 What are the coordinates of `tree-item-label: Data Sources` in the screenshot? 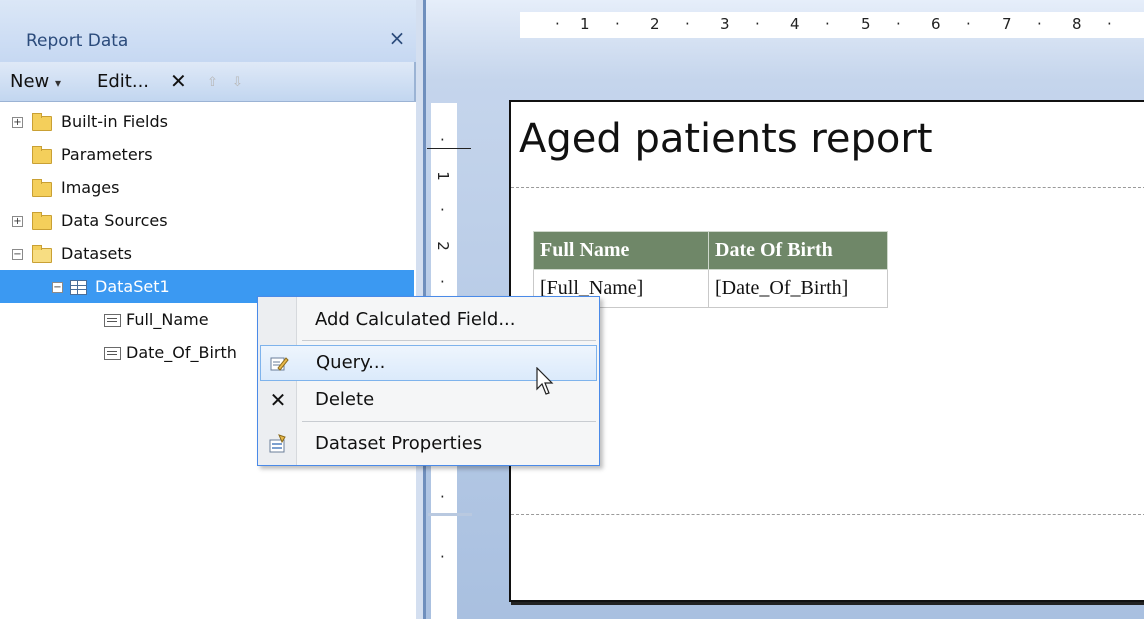 It's located at (114, 220).